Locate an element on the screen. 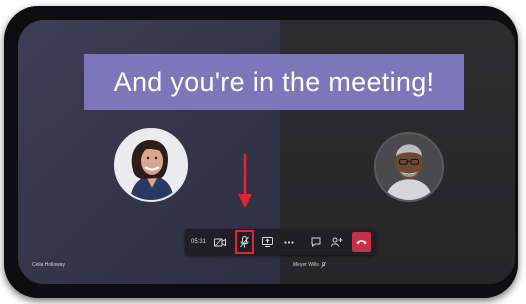  camera-button is located at coordinates (219, 242).